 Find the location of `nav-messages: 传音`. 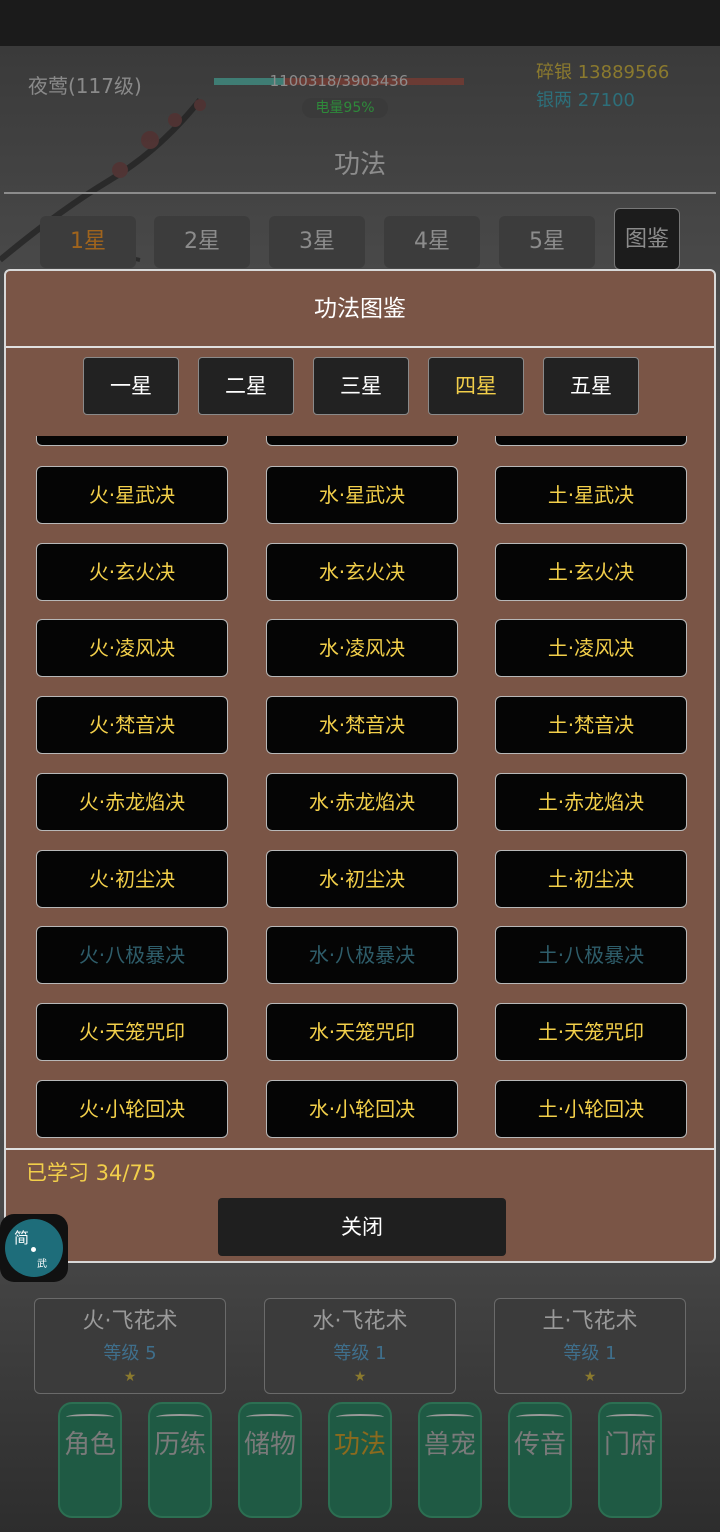

nav-messages: 传音 is located at coordinates (540, 1460).